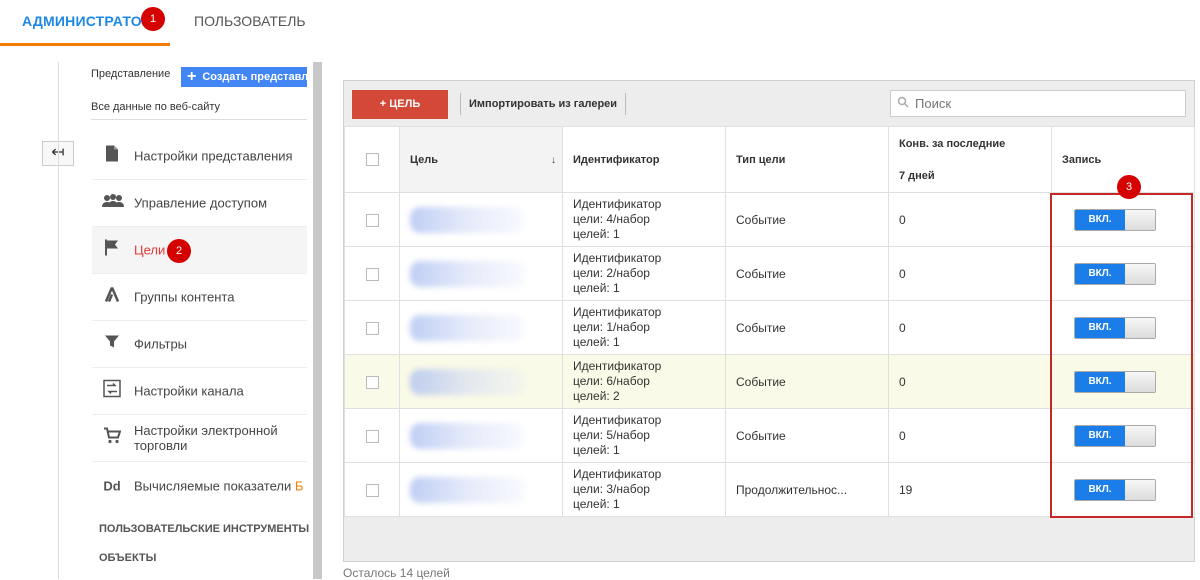  What do you see at coordinates (189, 391) in the screenshot?
I see `menu-item-label: Настройки канала` at bounding box center [189, 391].